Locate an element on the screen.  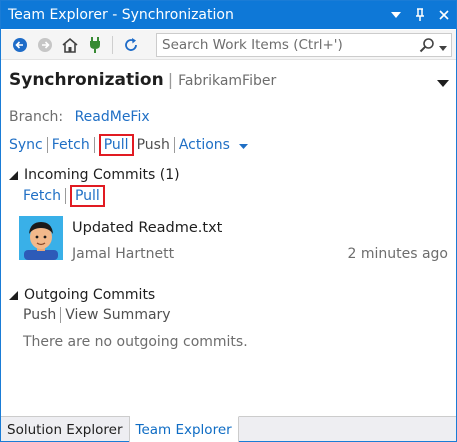
view-summary-text: View Summary is located at coordinates (118, 315).